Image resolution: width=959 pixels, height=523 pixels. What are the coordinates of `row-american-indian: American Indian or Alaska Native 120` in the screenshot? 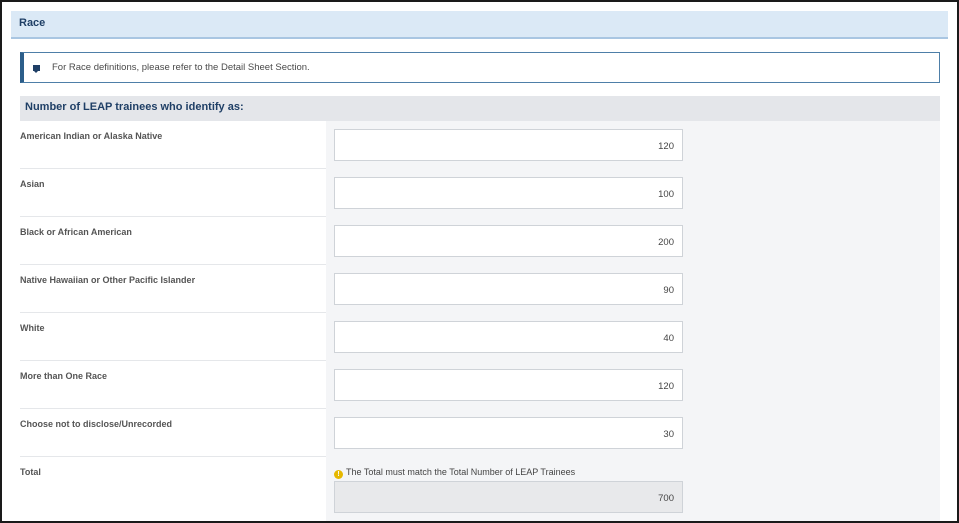 It's located at (480, 145).